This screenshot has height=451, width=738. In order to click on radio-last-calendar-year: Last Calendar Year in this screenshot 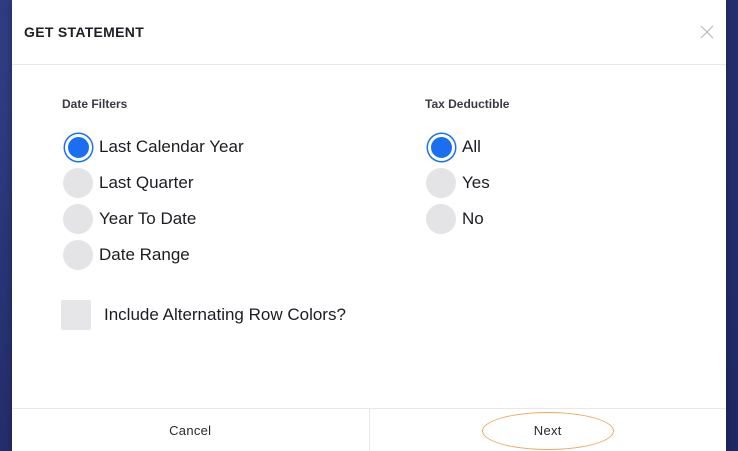, I will do `click(153, 147)`.